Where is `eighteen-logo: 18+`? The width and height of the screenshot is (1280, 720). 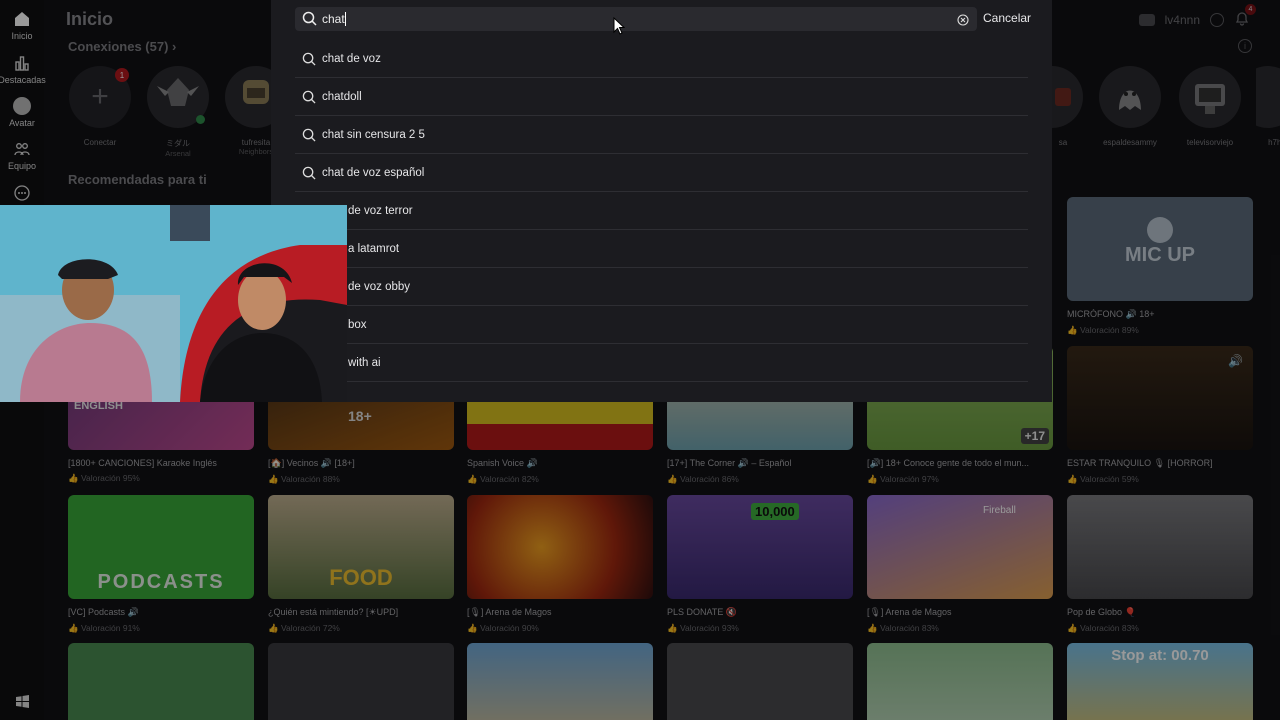
eighteen-logo: 18+ is located at coordinates (360, 416).